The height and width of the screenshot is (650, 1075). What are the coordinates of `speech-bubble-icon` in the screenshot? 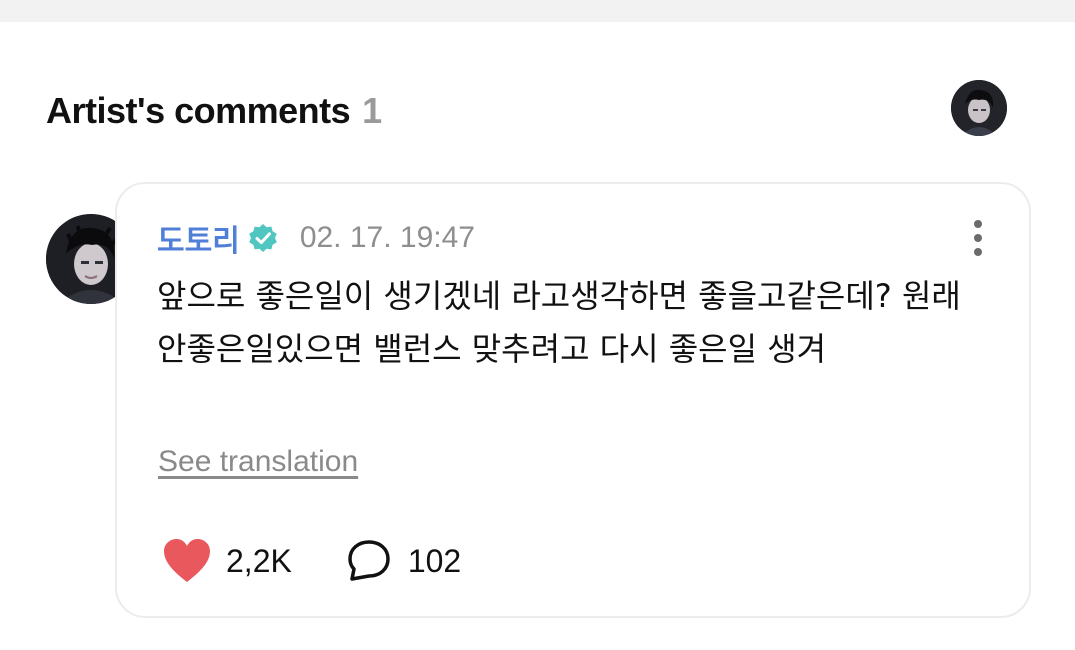 It's located at (369, 561).